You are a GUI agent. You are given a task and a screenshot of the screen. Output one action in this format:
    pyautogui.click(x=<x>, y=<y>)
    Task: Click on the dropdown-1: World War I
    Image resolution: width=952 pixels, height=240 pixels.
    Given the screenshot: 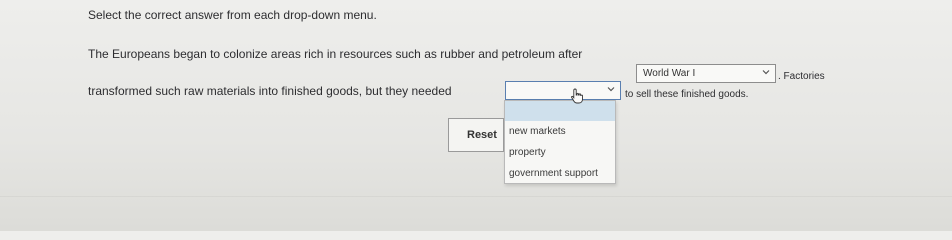 What is the action you would take?
    pyautogui.click(x=706, y=73)
    